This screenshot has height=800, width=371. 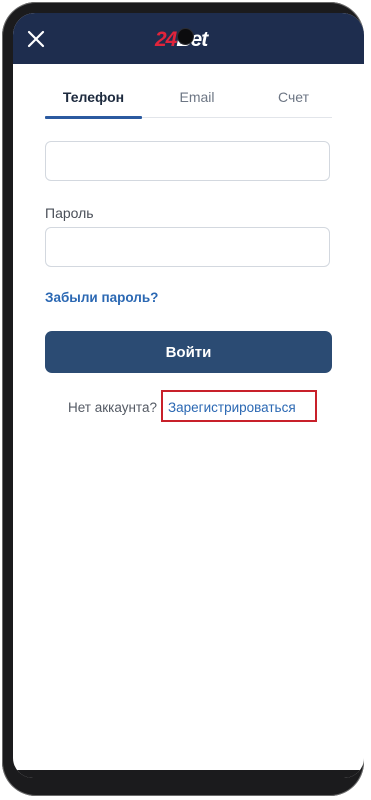 What do you see at coordinates (166, 39) in the screenshot?
I see `logo-number: 24` at bounding box center [166, 39].